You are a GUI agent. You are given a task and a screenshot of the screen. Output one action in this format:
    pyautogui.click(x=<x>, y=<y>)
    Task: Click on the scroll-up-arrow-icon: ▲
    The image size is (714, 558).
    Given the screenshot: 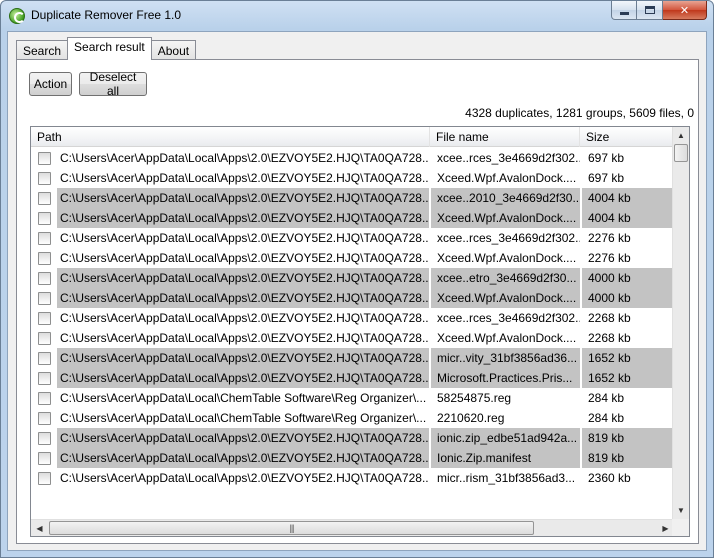 What is the action you would take?
    pyautogui.click(x=681, y=135)
    